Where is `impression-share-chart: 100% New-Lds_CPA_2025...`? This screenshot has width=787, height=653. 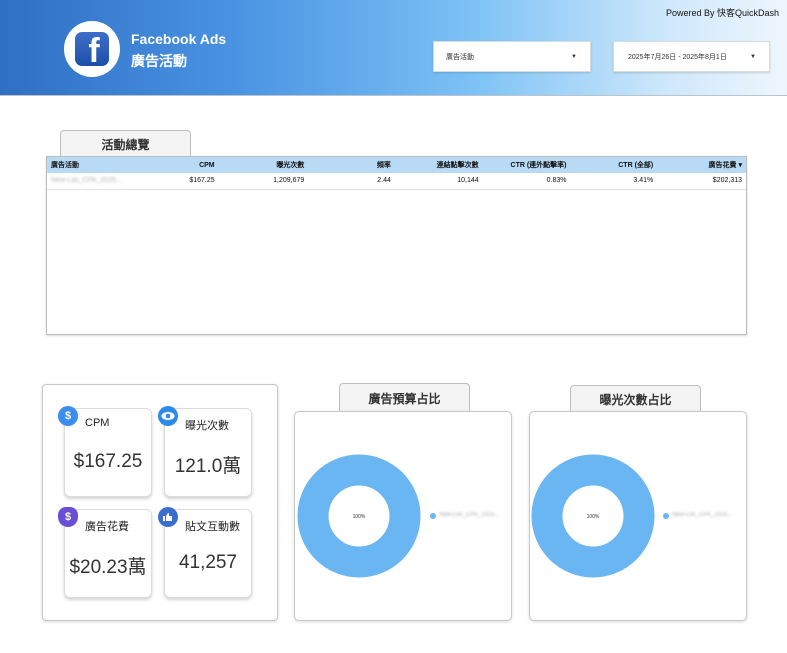
impression-share-chart: 100% New-Lds_CPA_2025... is located at coordinates (638, 516).